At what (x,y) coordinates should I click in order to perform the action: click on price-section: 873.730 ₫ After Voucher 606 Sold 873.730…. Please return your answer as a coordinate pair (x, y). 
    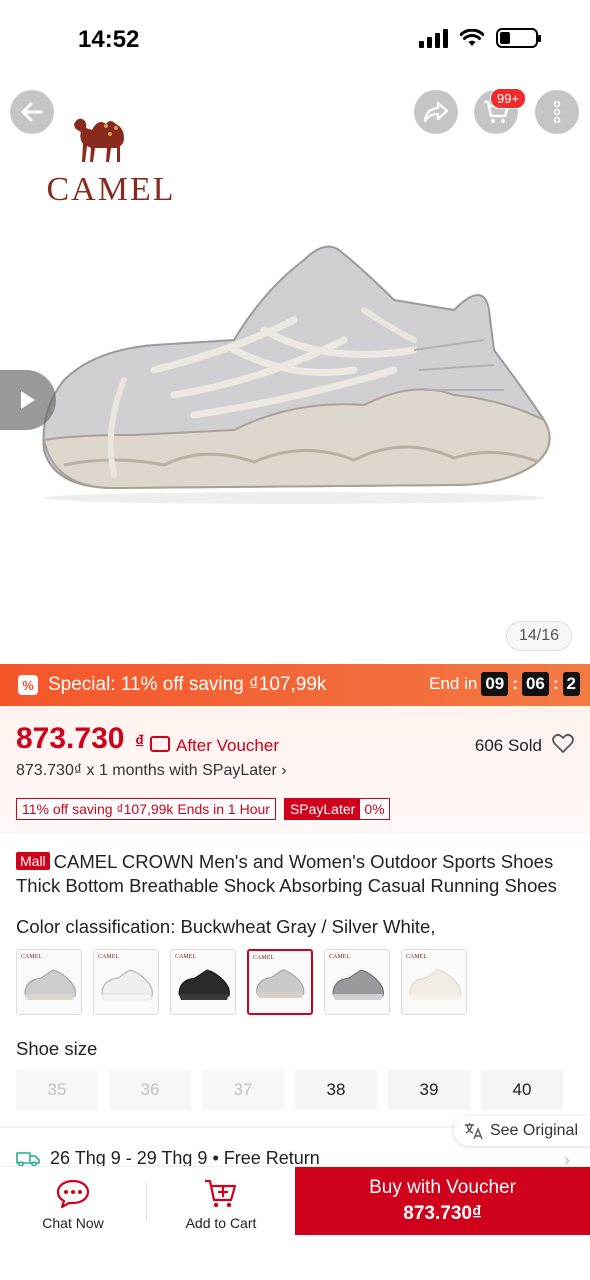
    Looking at the image, I should click on (295, 770).